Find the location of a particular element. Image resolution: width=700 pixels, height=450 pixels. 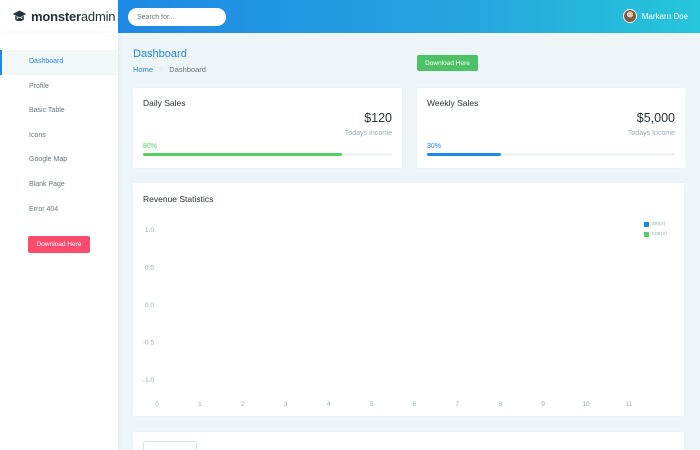

weekly-sales-card: Weekly Sales $5,000 Todays Income 30% is located at coordinates (551, 128).